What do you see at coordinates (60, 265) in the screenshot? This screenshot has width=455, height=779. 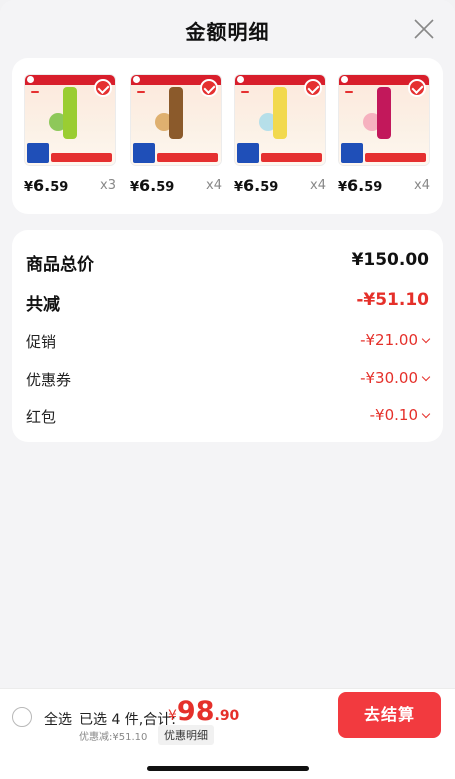 I see `total-label: 商品总价` at bounding box center [60, 265].